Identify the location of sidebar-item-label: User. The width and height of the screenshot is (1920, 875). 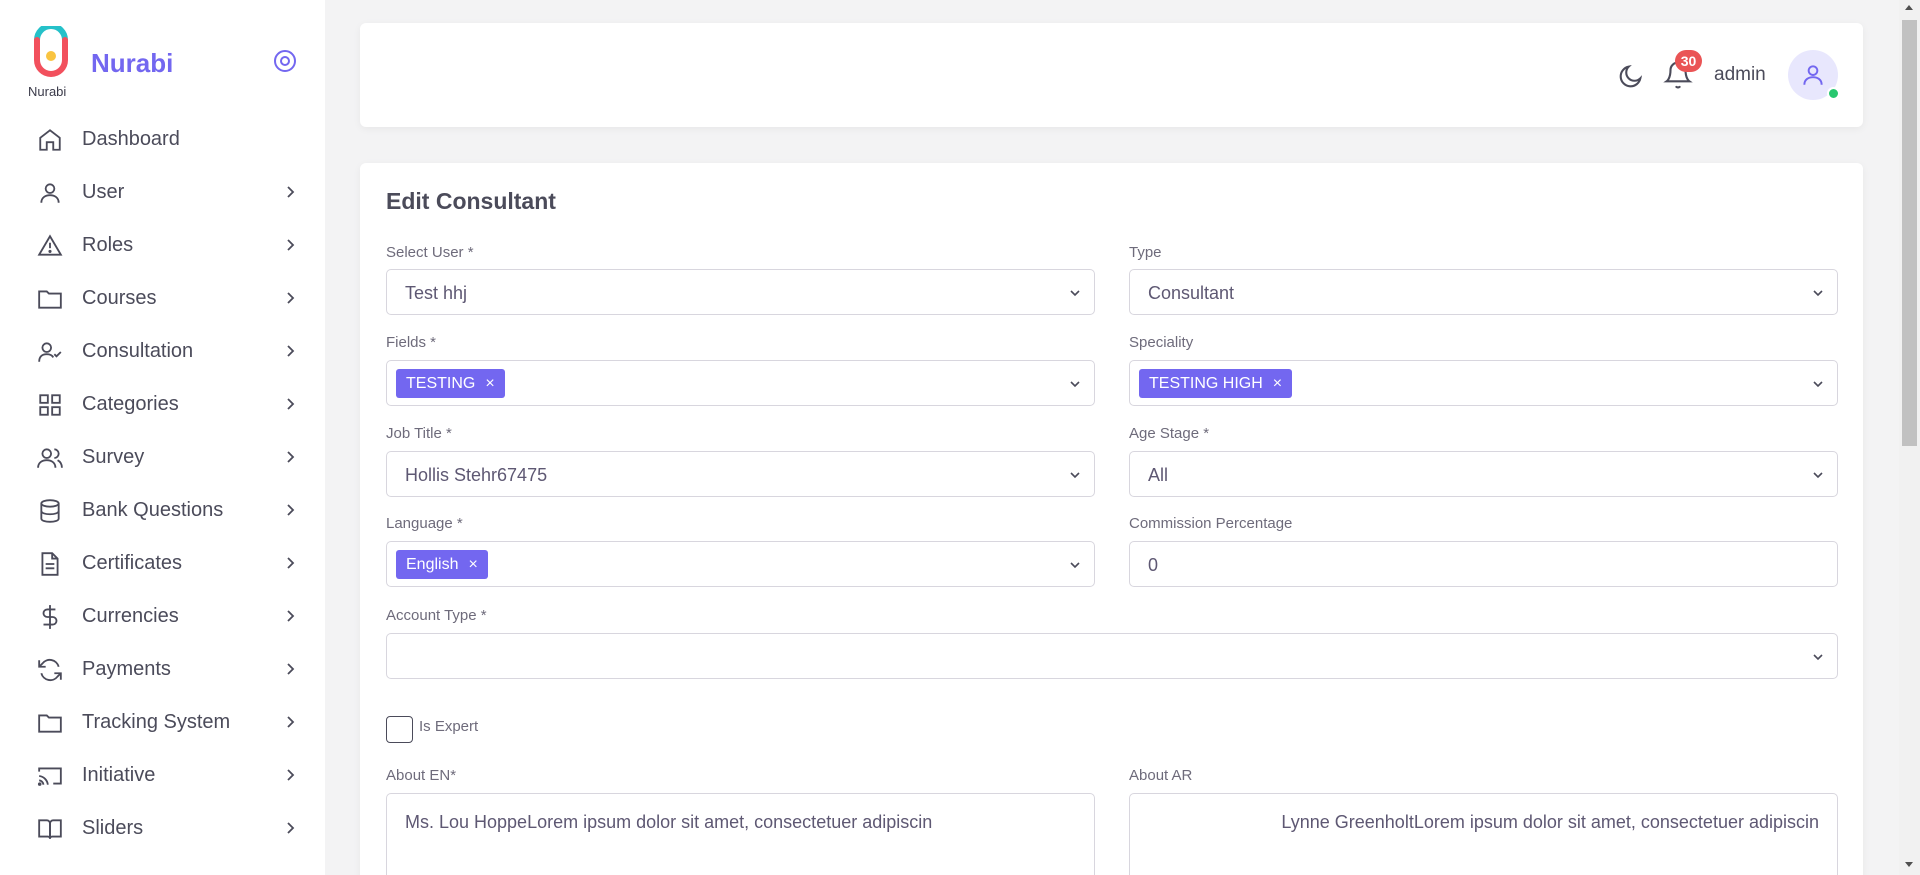
(103, 192).